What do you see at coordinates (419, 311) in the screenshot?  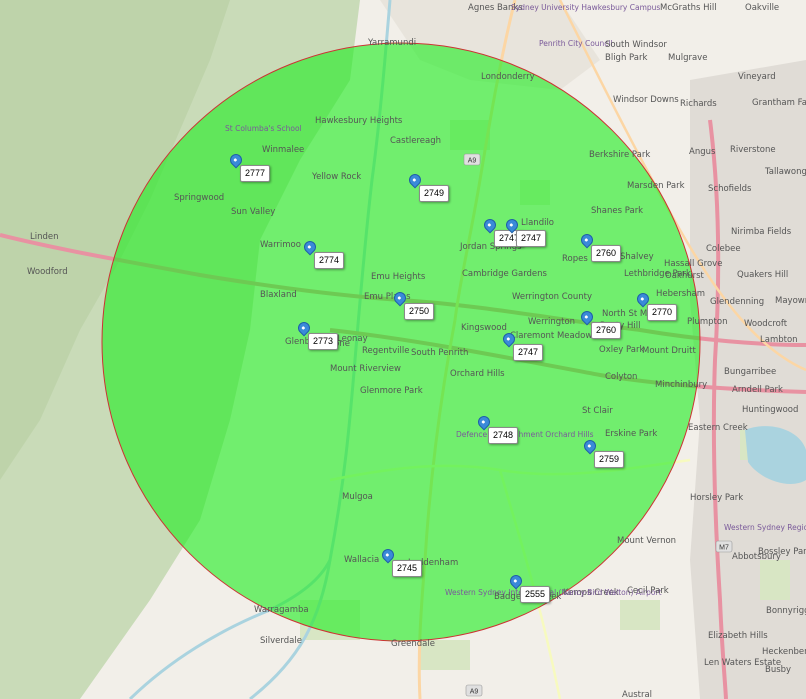 I see `postcode-label-2750: 2750` at bounding box center [419, 311].